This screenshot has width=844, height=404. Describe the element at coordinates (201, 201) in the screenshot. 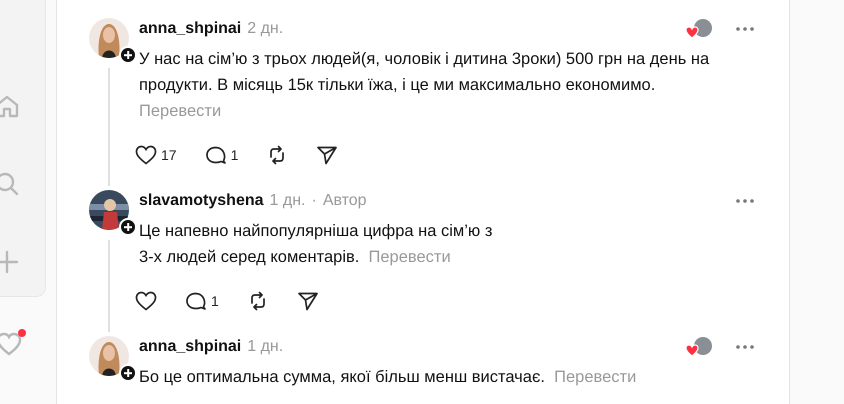

I see `username: slavamotyshena` at that location.